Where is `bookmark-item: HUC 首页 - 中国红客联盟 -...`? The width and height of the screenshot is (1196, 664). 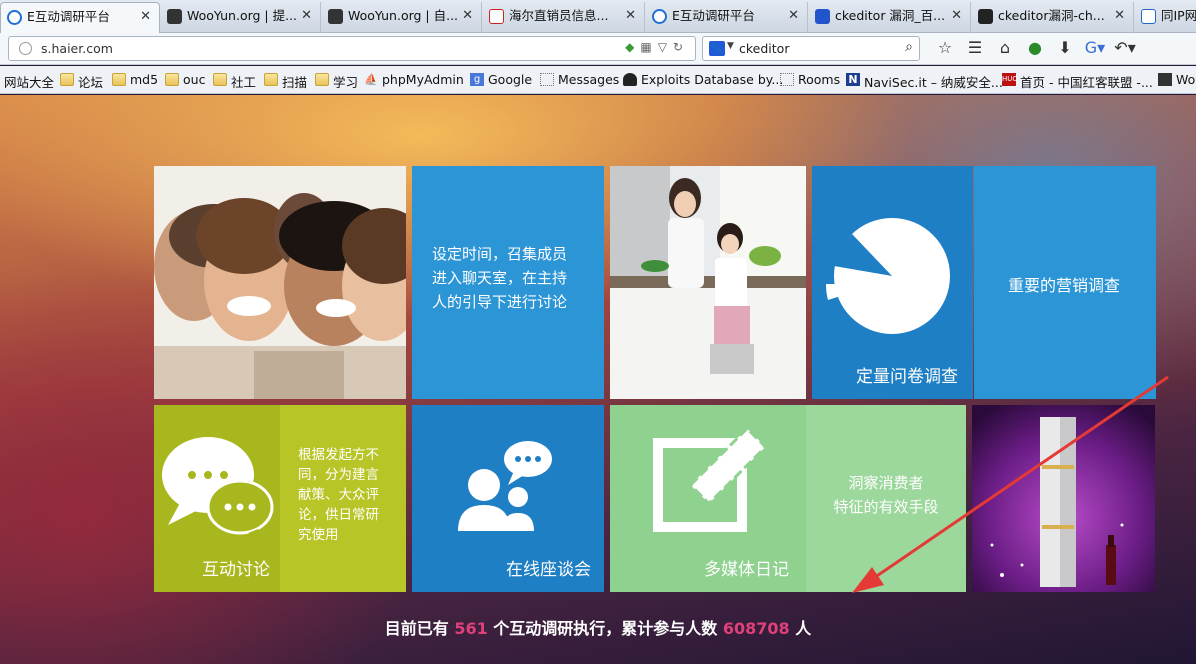
bookmark-item: HUC 首页 - 中国红客联盟 -... is located at coordinates (1077, 81).